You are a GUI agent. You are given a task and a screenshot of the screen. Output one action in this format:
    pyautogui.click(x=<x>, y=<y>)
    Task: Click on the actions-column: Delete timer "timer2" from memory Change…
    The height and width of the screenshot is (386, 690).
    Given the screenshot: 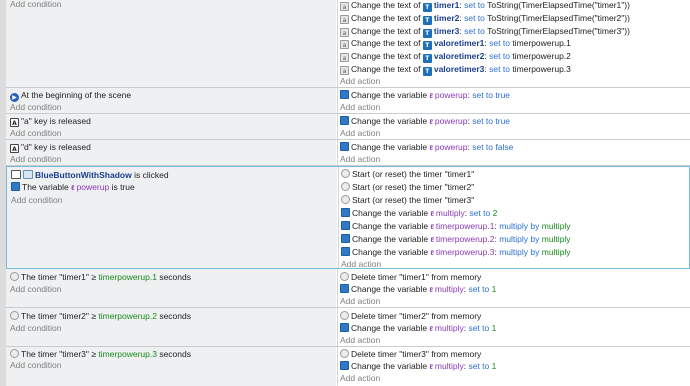 What is the action you would take?
    pyautogui.click(x=513, y=327)
    